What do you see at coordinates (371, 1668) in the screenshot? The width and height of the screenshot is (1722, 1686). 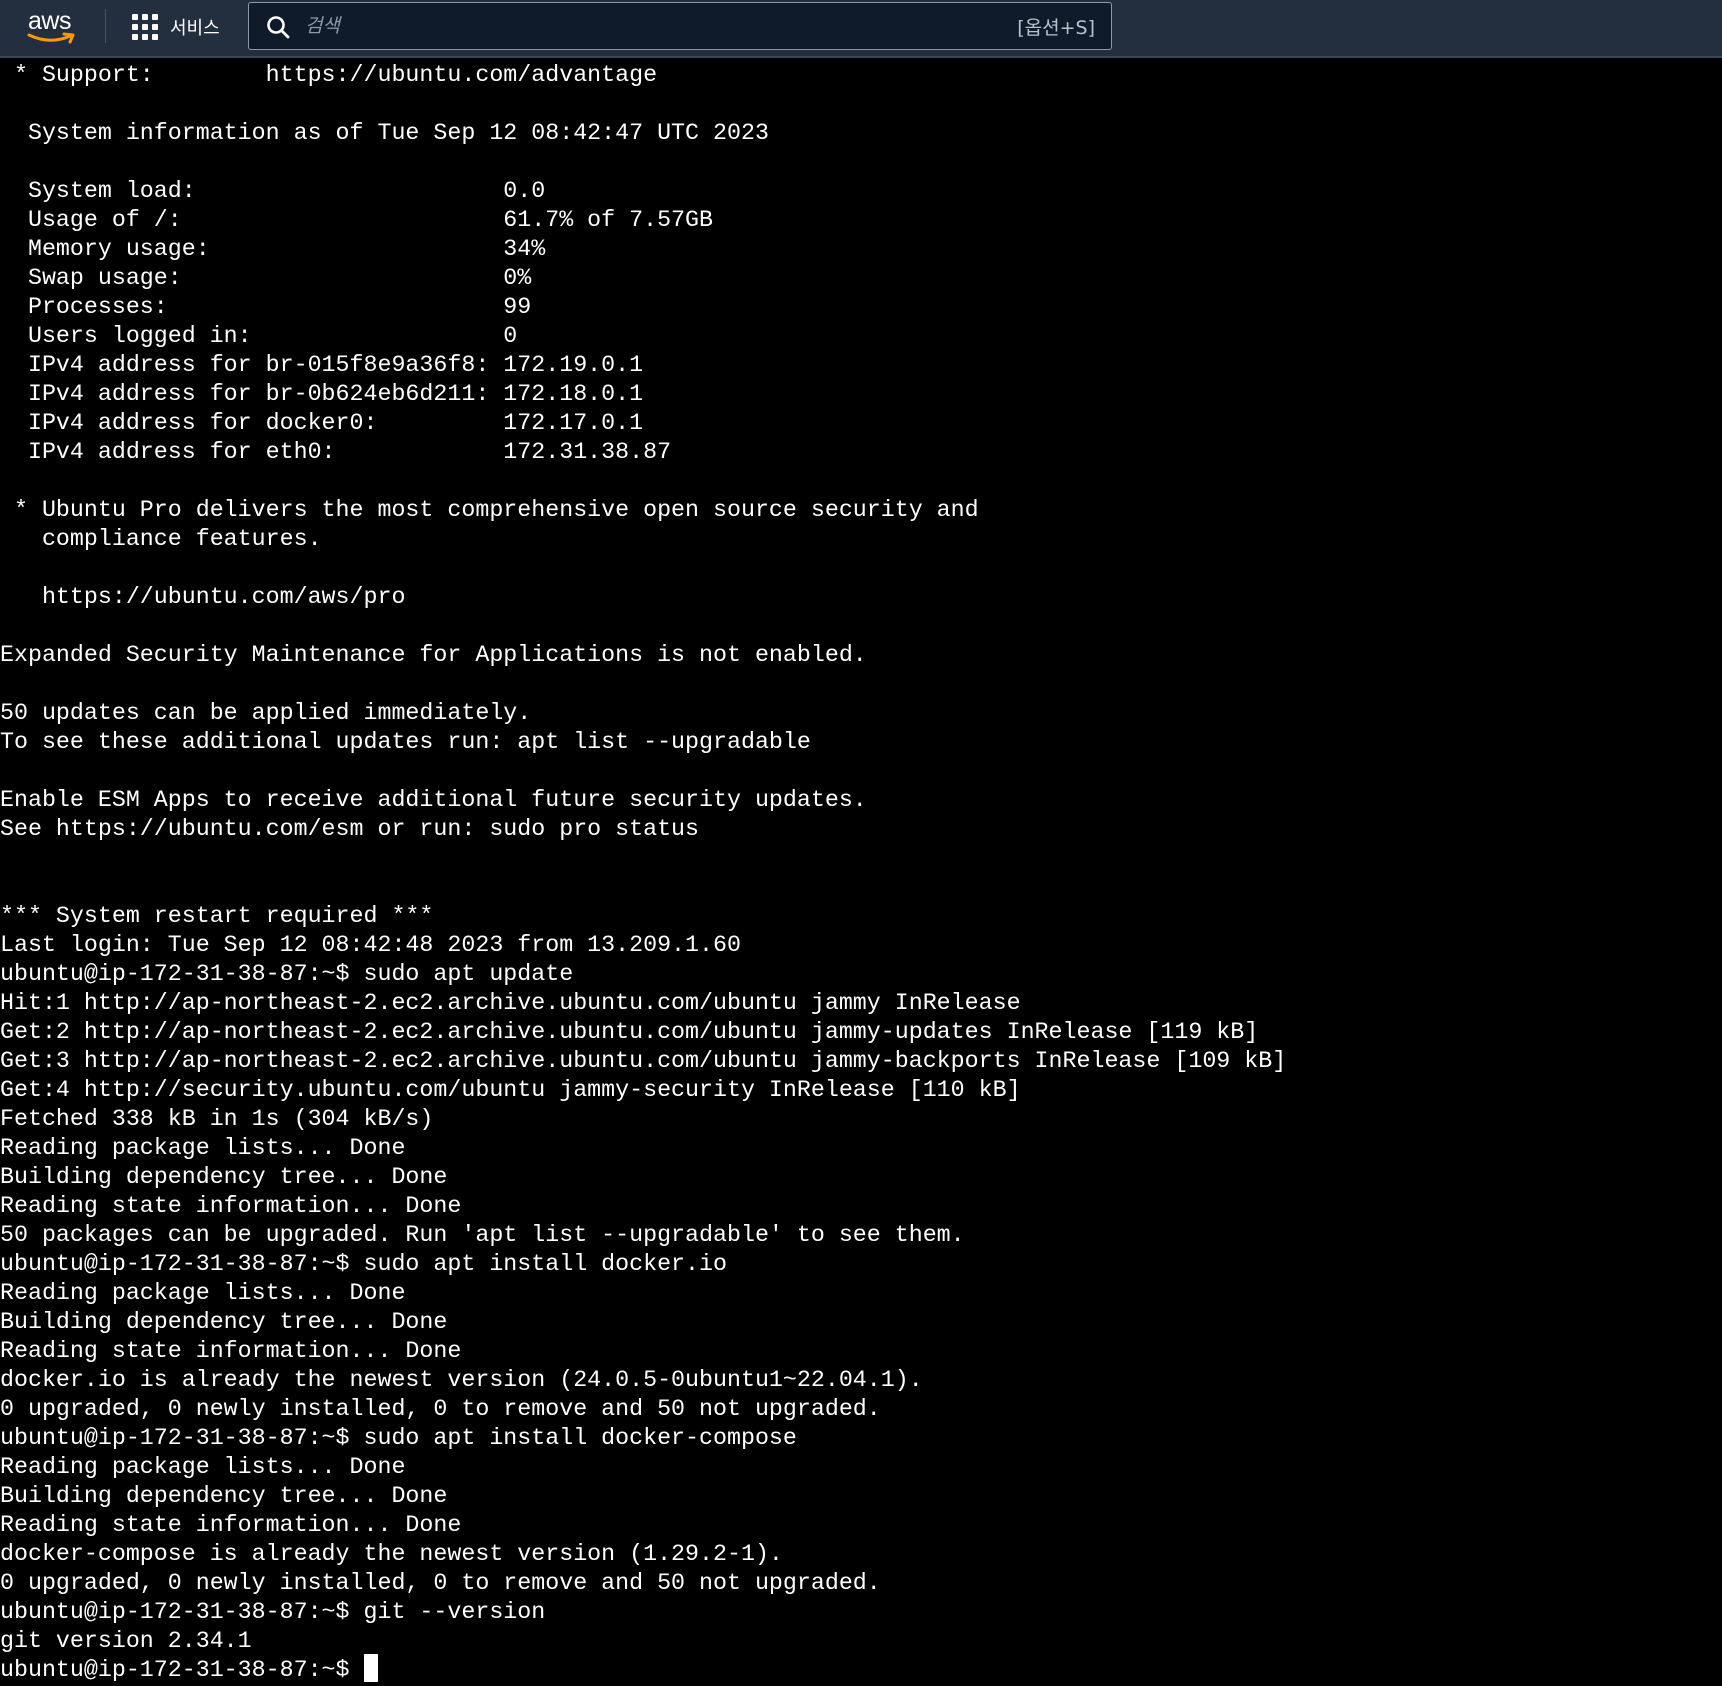 I see `terminal-cursor` at bounding box center [371, 1668].